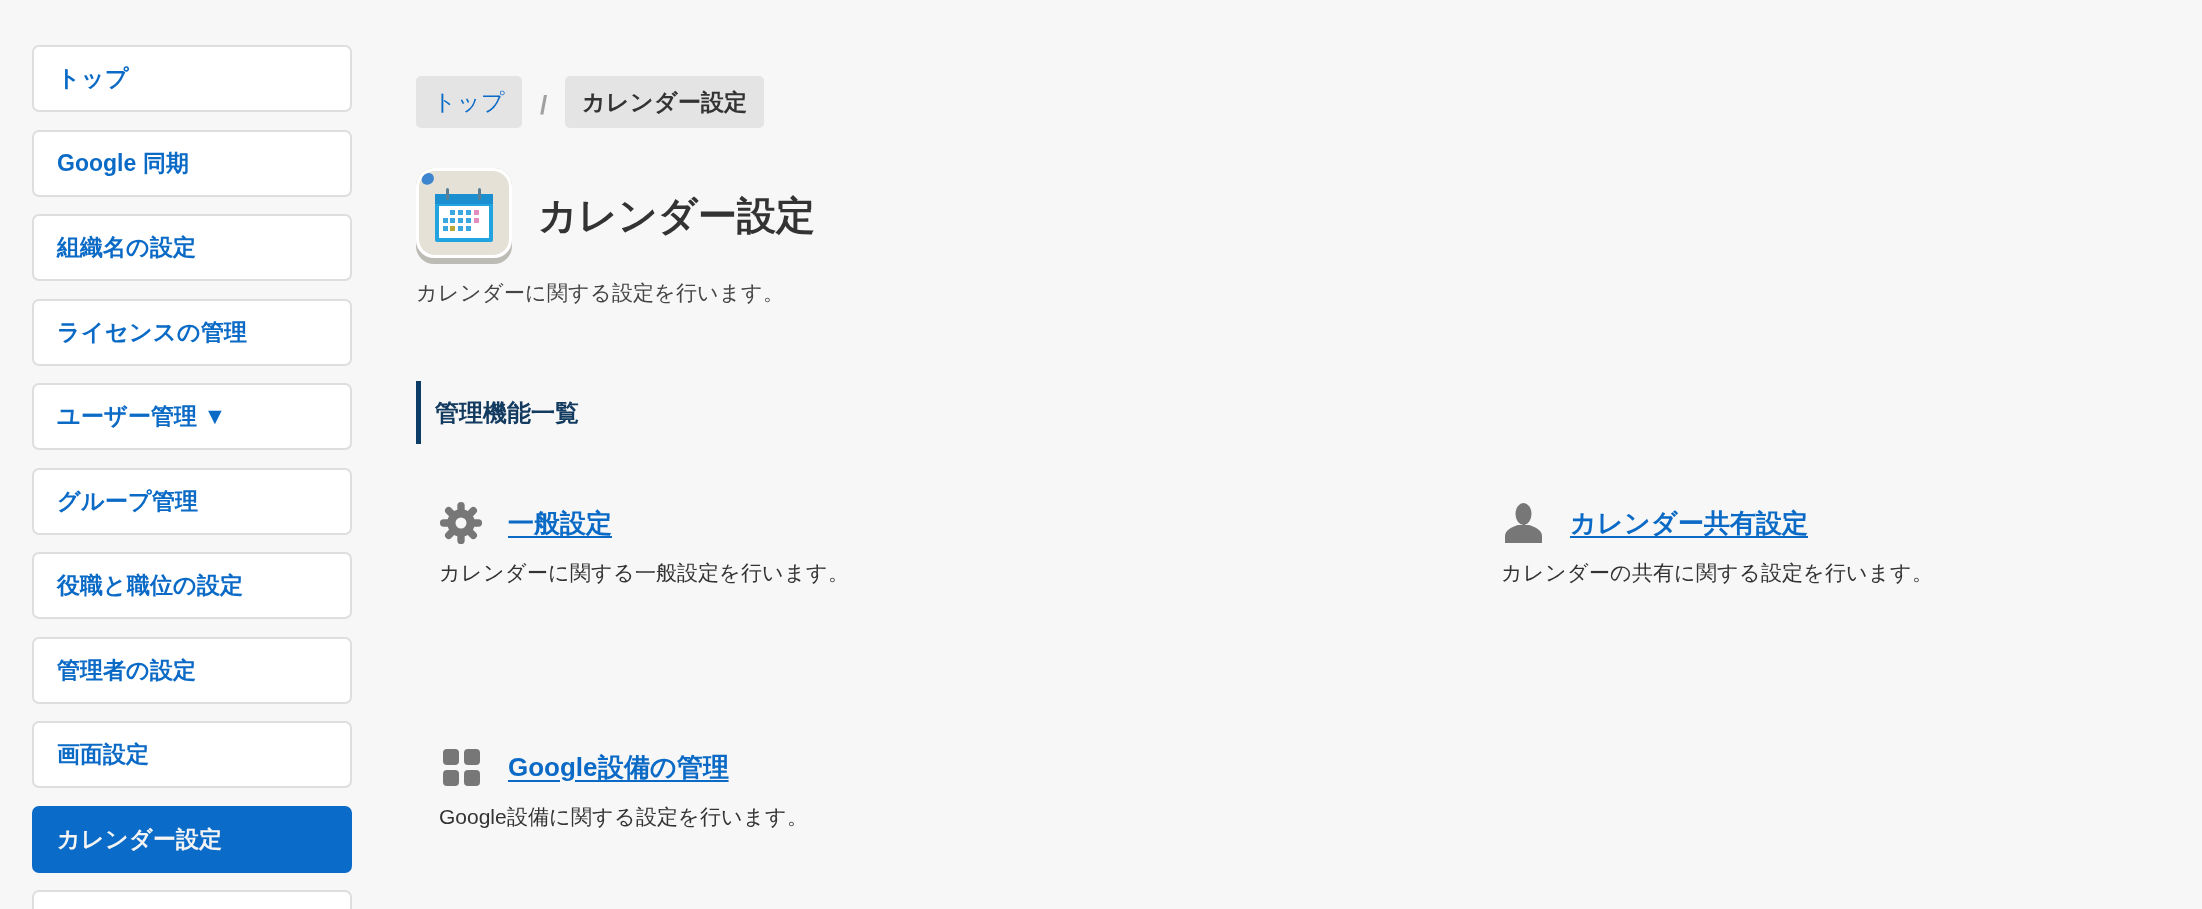 Image resolution: width=2202 pixels, height=909 pixels. I want to click on sidebar-item: Google 同期, so click(192, 163).